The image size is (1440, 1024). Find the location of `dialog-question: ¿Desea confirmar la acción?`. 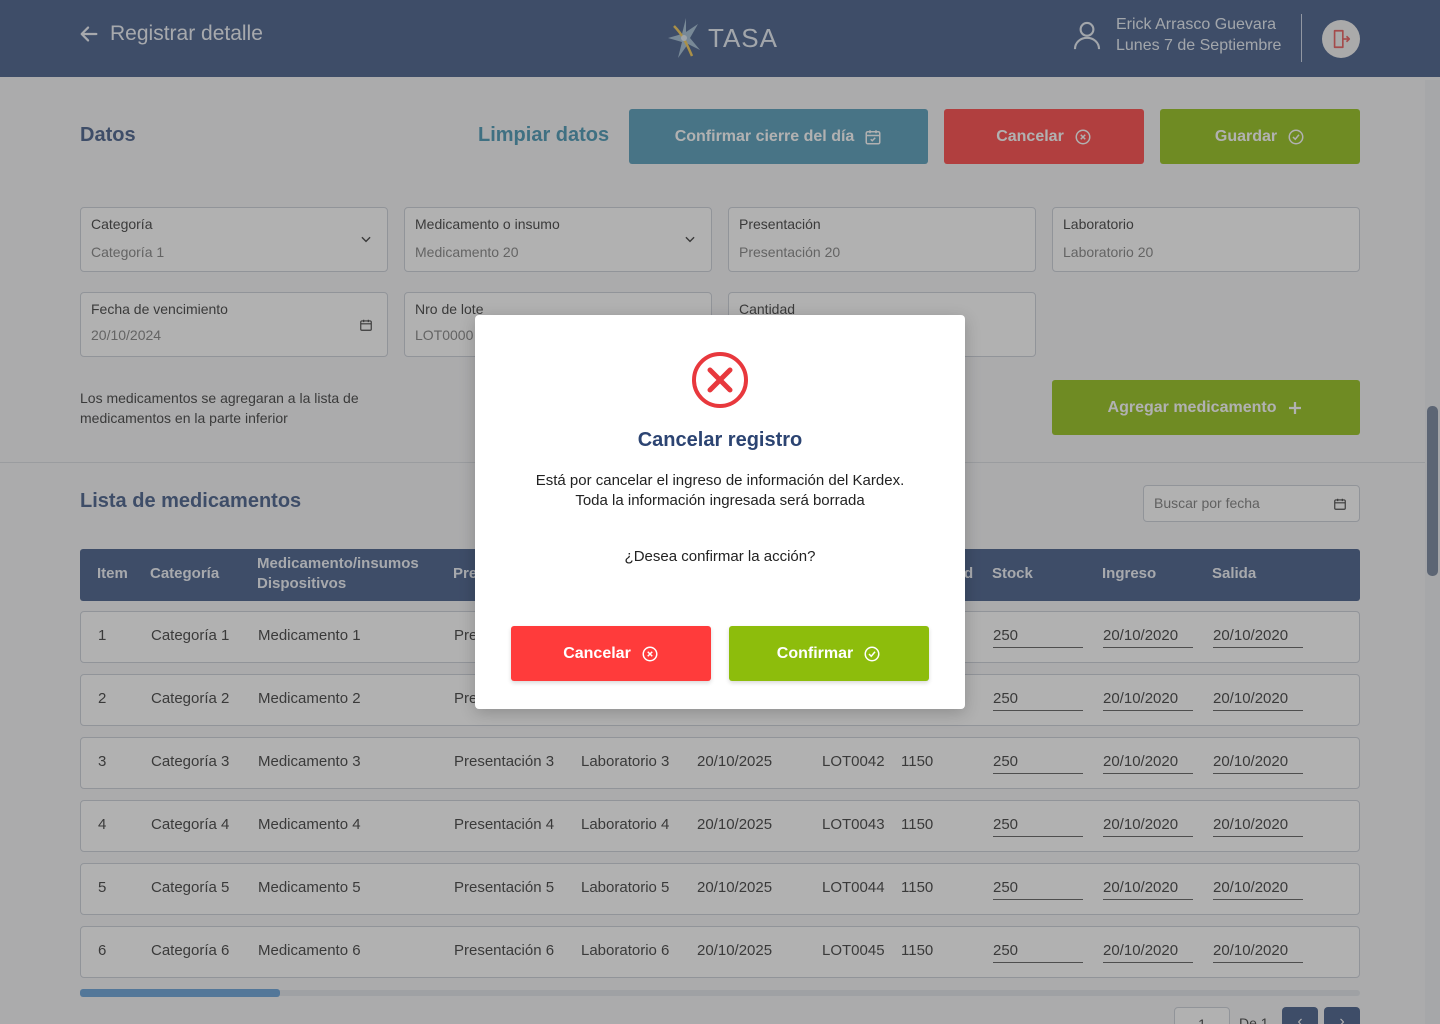

dialog-question: ¿Desea confirmar la acción? is located at coordinates (720, 556).